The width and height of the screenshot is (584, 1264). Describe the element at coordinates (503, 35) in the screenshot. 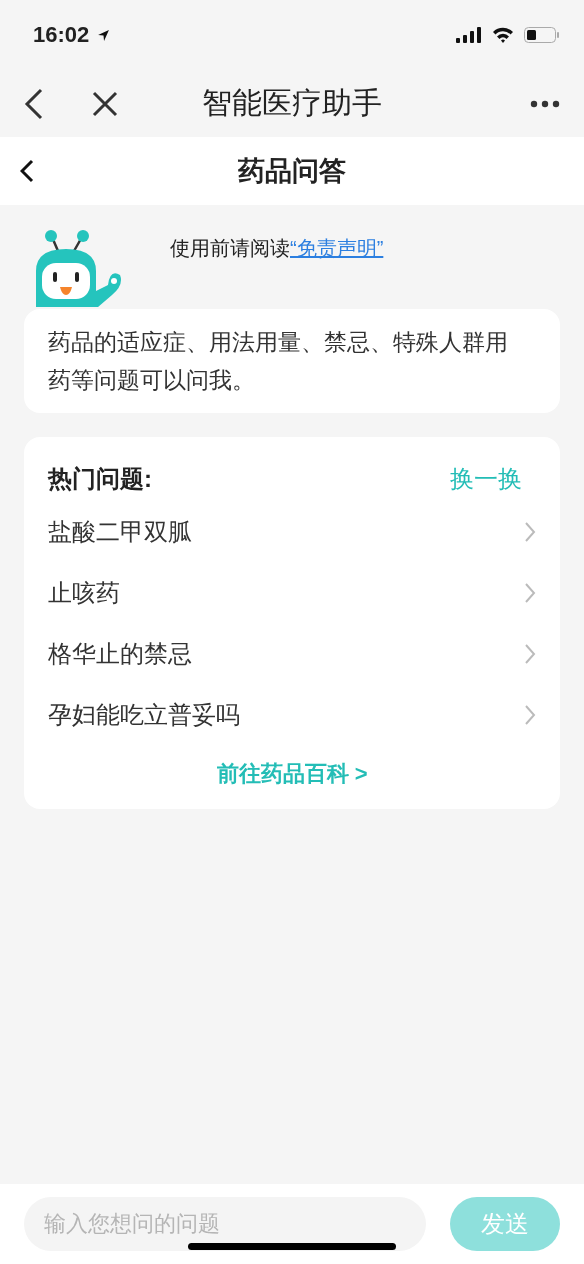

I see `wifi-icon` at that location.